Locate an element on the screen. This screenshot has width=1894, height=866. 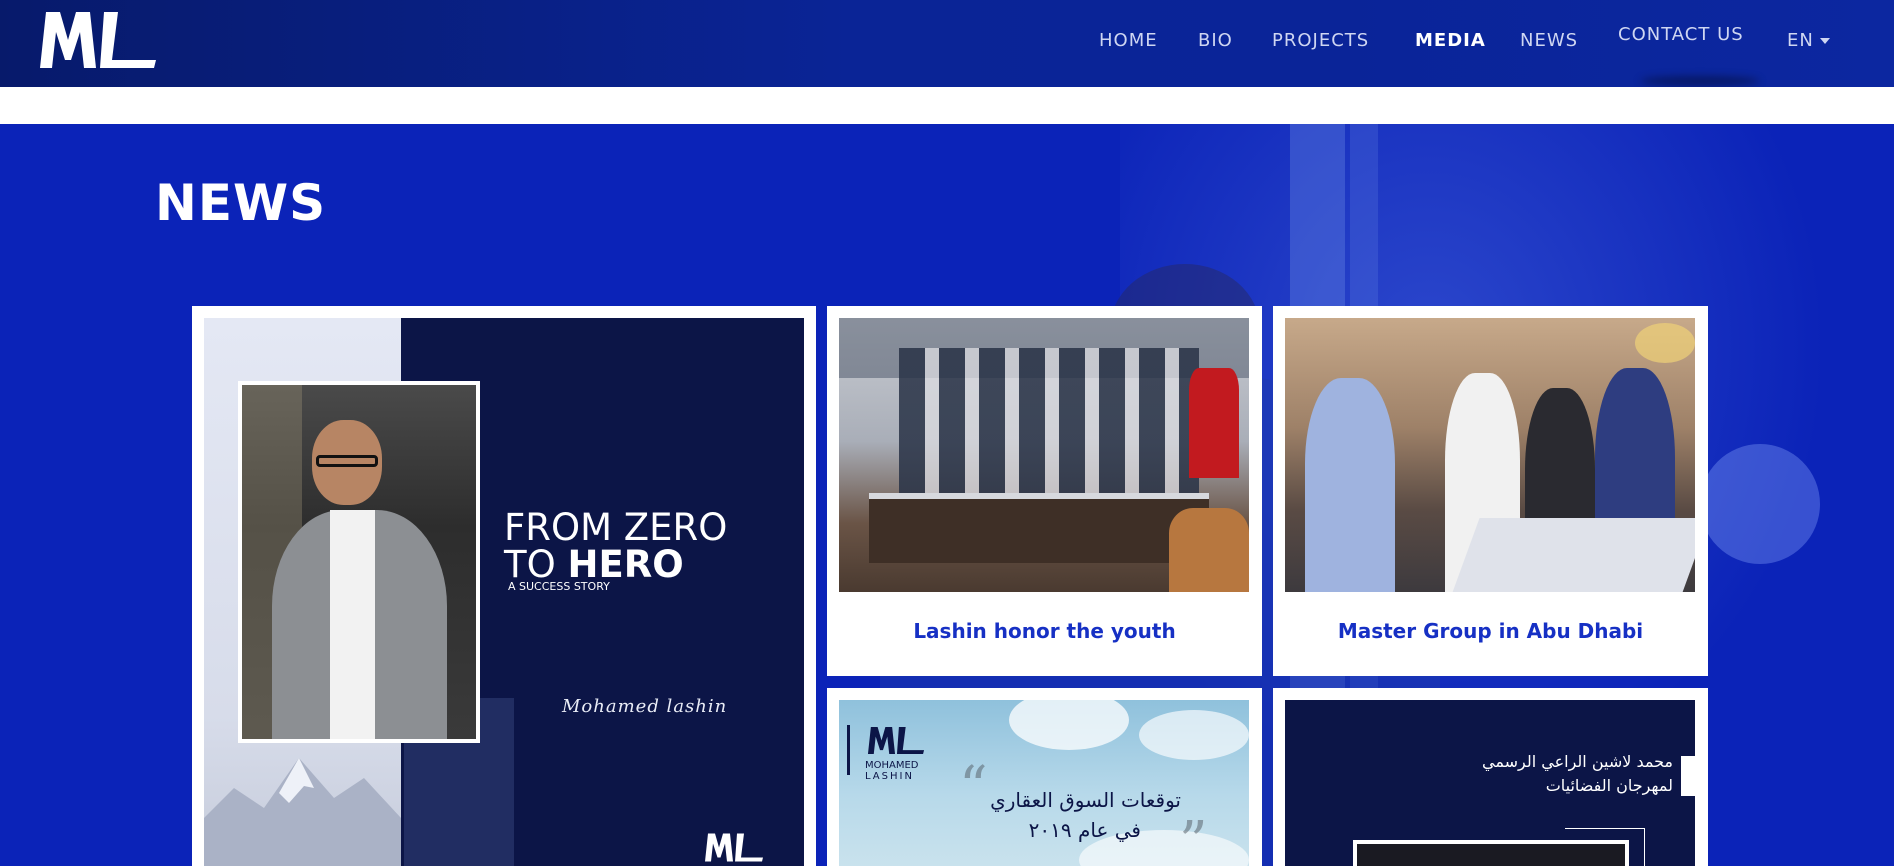
poster-accent-bar is located at coordinates (1688, 776).